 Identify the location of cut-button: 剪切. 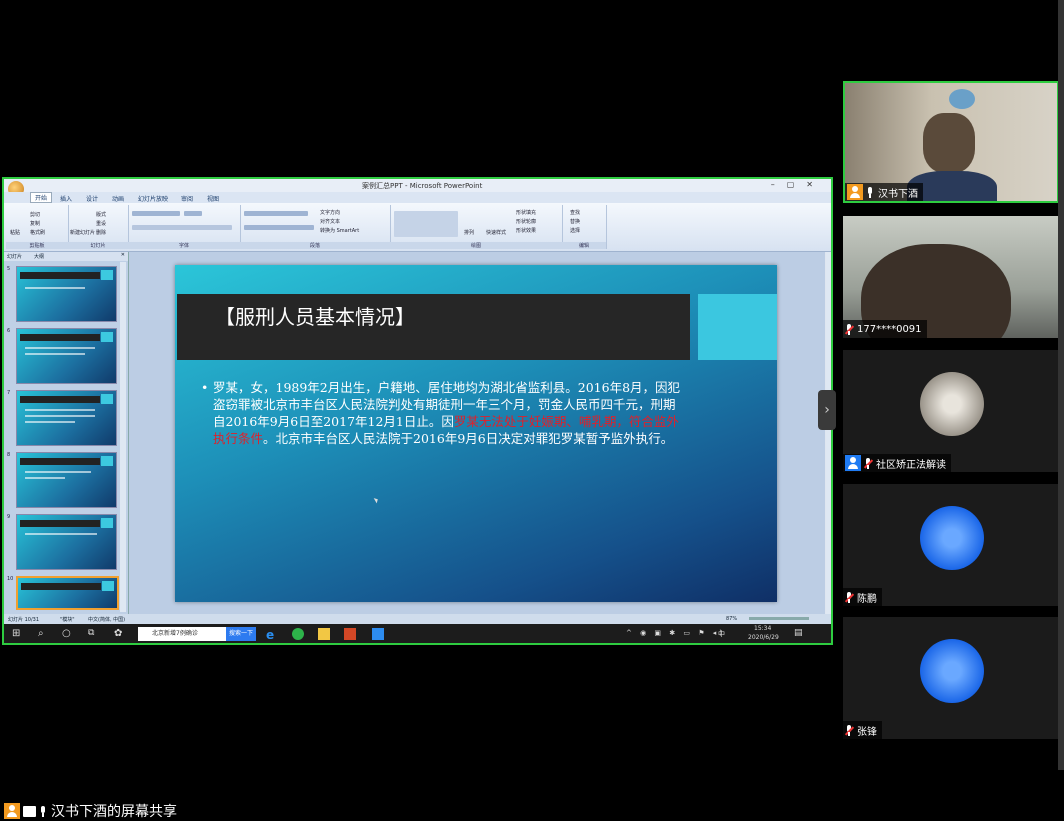
(35, 214).